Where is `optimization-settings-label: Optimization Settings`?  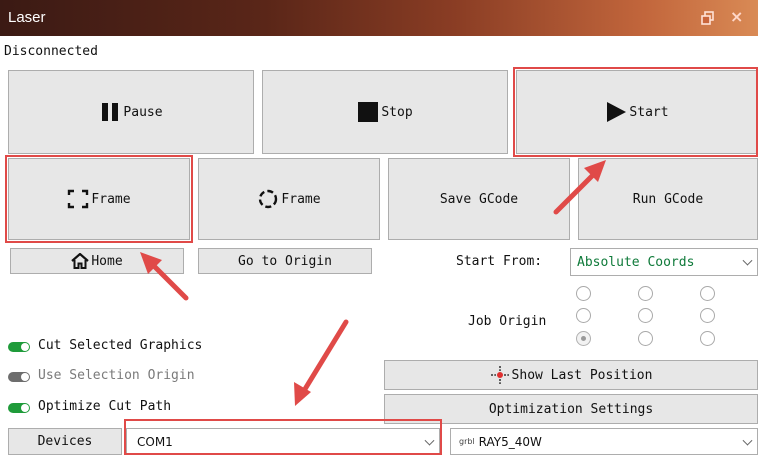 optimization-settings-label: Optimization Settings is located at coordinates (571, 409).